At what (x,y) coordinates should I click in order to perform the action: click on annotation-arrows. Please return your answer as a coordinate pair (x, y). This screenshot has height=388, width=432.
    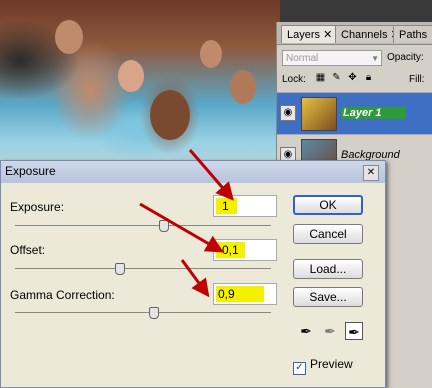
    Looking at the image, I should click on (186, 223).